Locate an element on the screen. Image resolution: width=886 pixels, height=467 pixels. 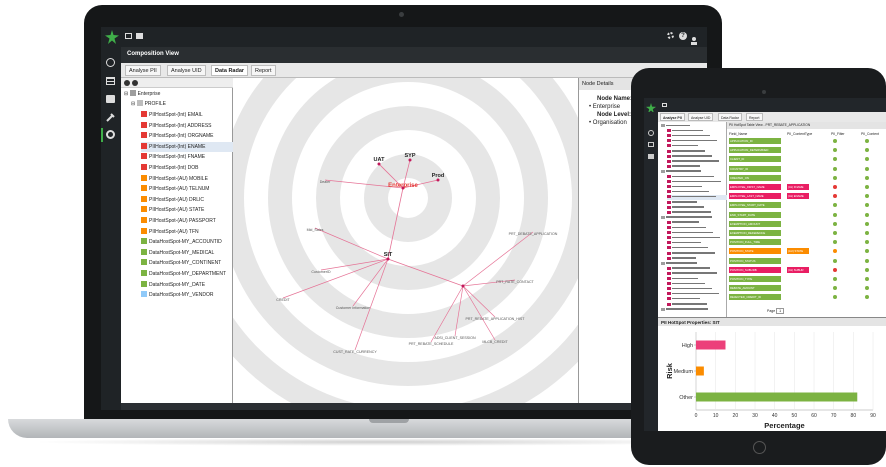
tree-item: DataHostSpot-MY_DEPARTMENT is located at coordinates (183, 274).